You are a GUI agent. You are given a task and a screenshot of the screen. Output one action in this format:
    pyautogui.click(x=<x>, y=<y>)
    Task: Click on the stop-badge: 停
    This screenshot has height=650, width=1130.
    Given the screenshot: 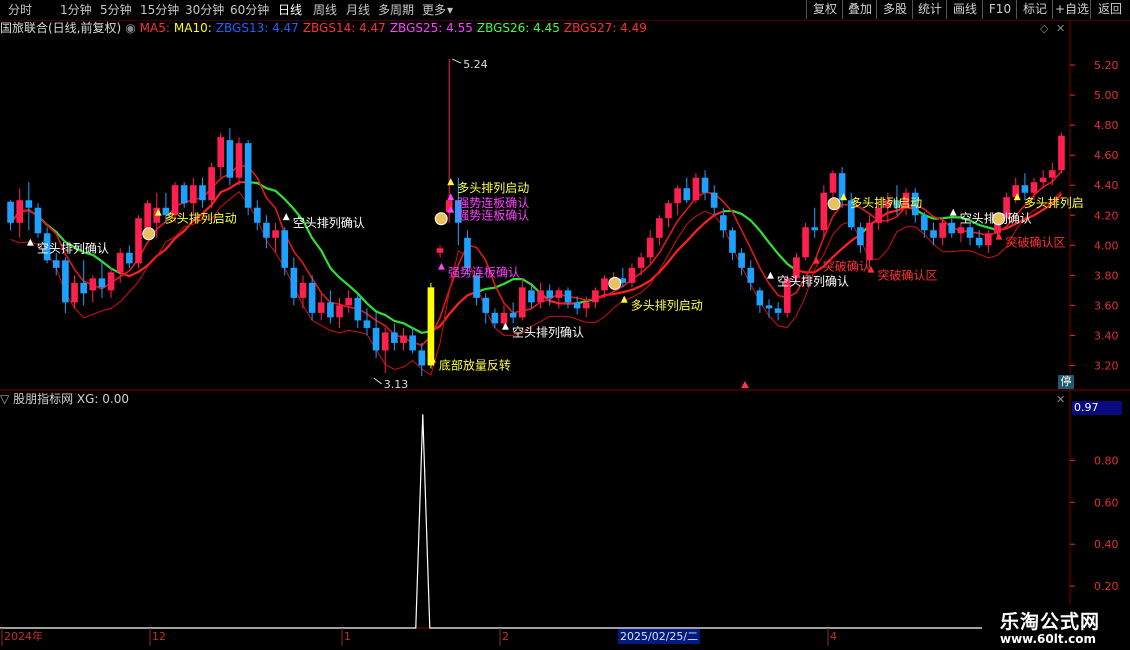 What is the action you would take?
    pyautogui.click(x=1066, y=382)
    